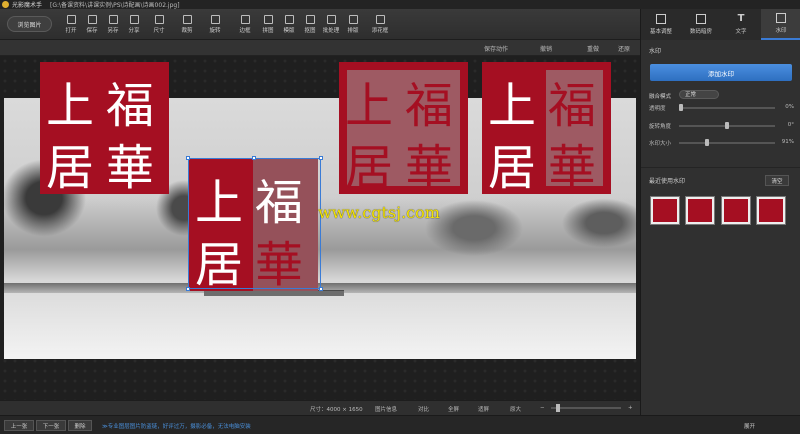 This screenshot has height=434, width=800. What do you see at coordinates (187, 26) in the screenshot?
I see `crop-tool: 裁剪` at bounding box center [187, 26].